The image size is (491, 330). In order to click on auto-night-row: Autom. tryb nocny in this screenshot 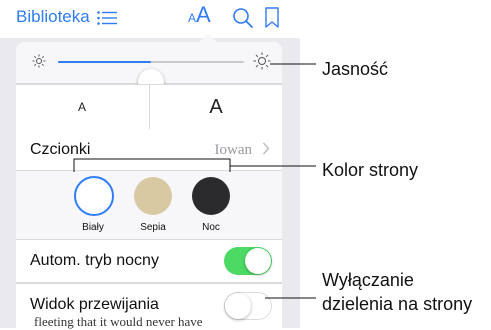, I will do `click(149, 261)`.